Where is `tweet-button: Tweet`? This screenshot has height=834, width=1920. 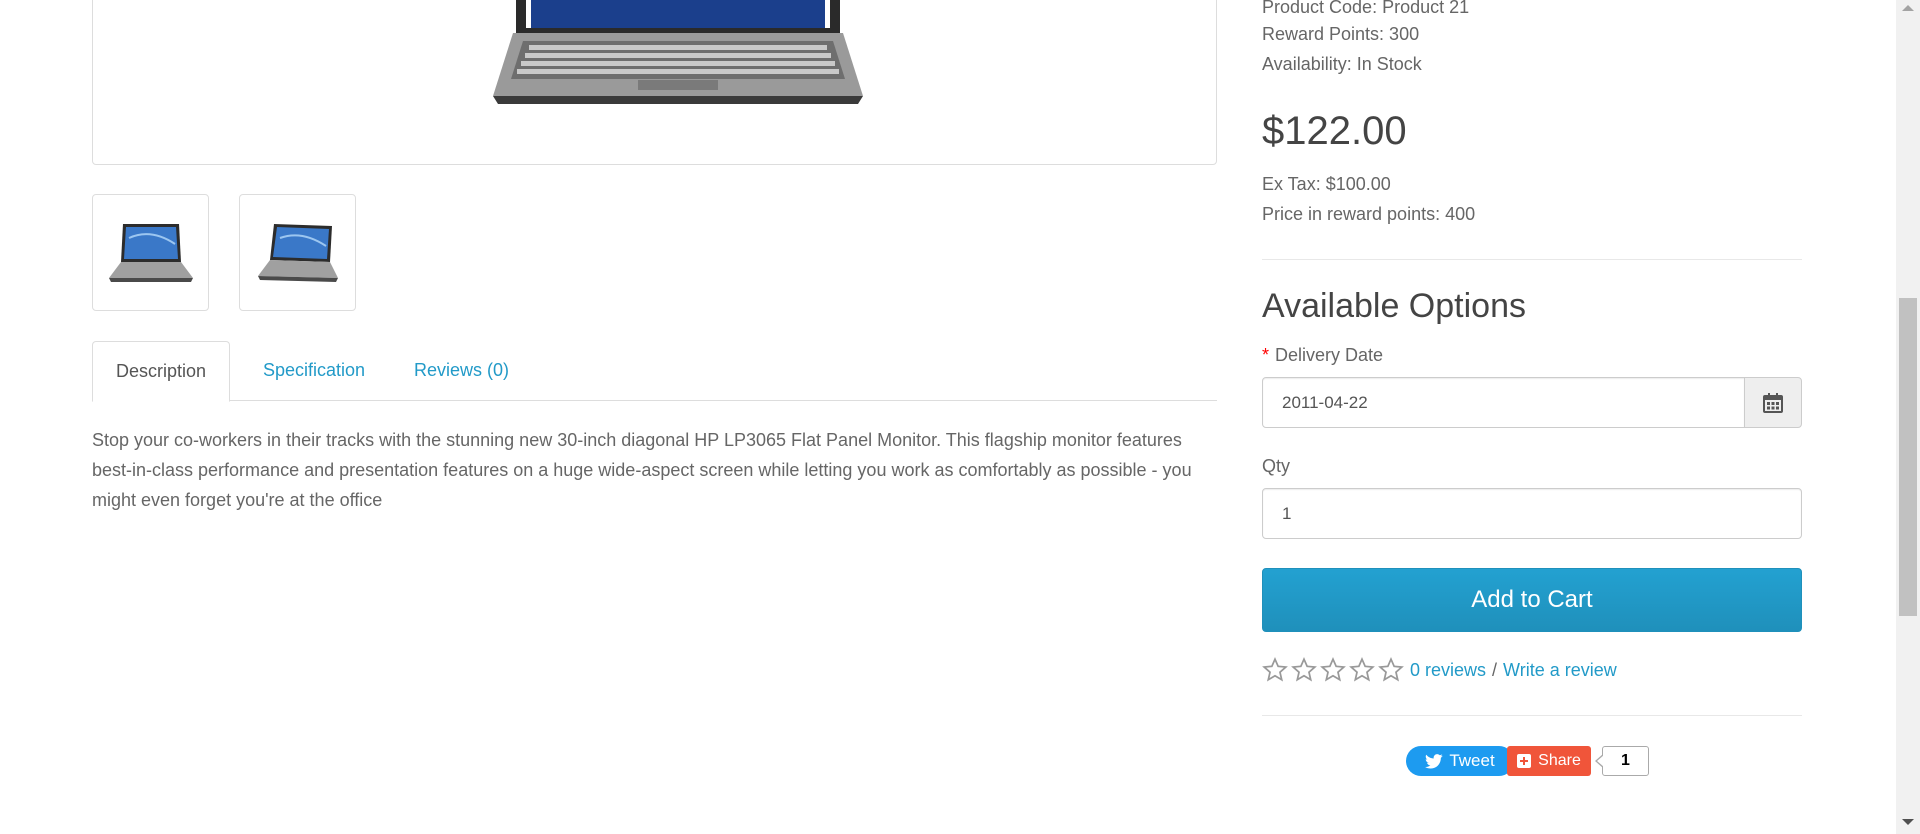
tweet-button: Tweet is located at coordinates (1460, 761).